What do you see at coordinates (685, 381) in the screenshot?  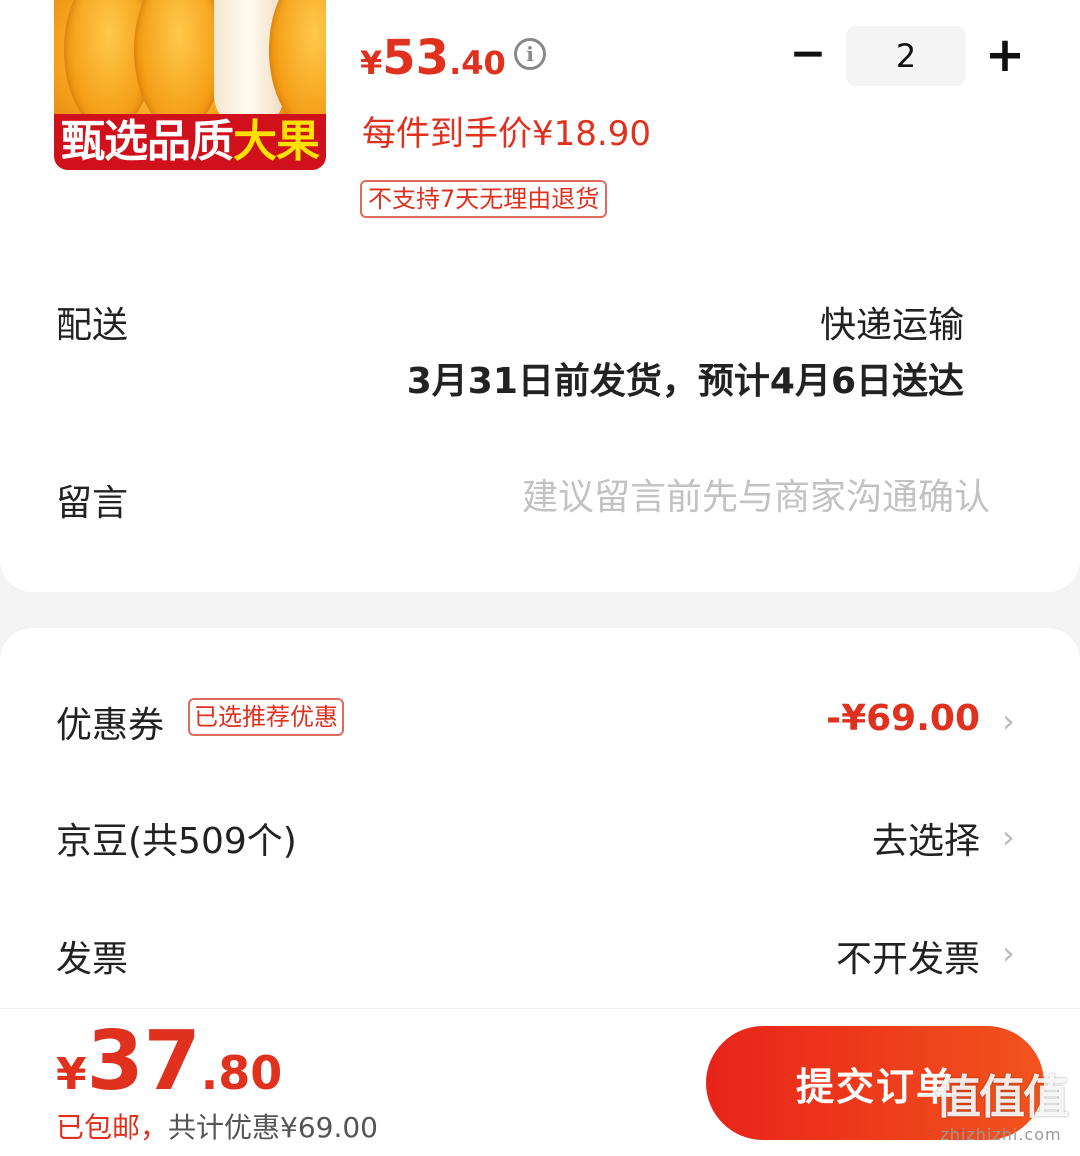 I see `delivery-estimate: 3月31日前发货，预计4月6日送达` at bounding box center [685, 381].